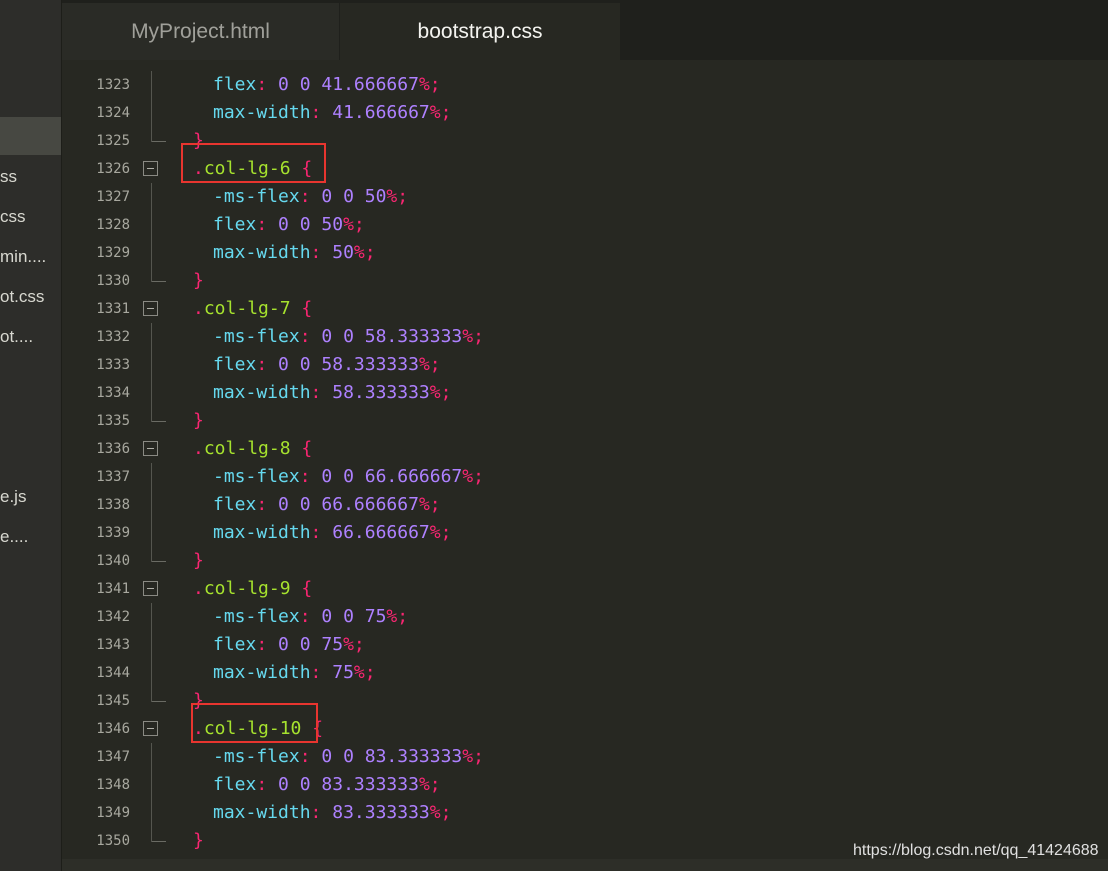  I want to click on highlight-box, so click(254, 723).